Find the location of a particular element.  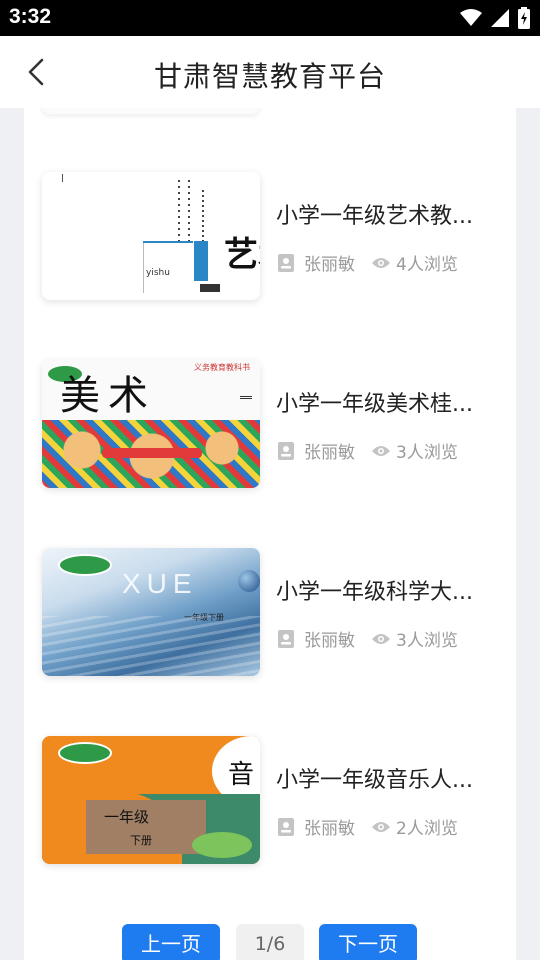

views-label: 4人浏览 is located at coordinates (427, 265).